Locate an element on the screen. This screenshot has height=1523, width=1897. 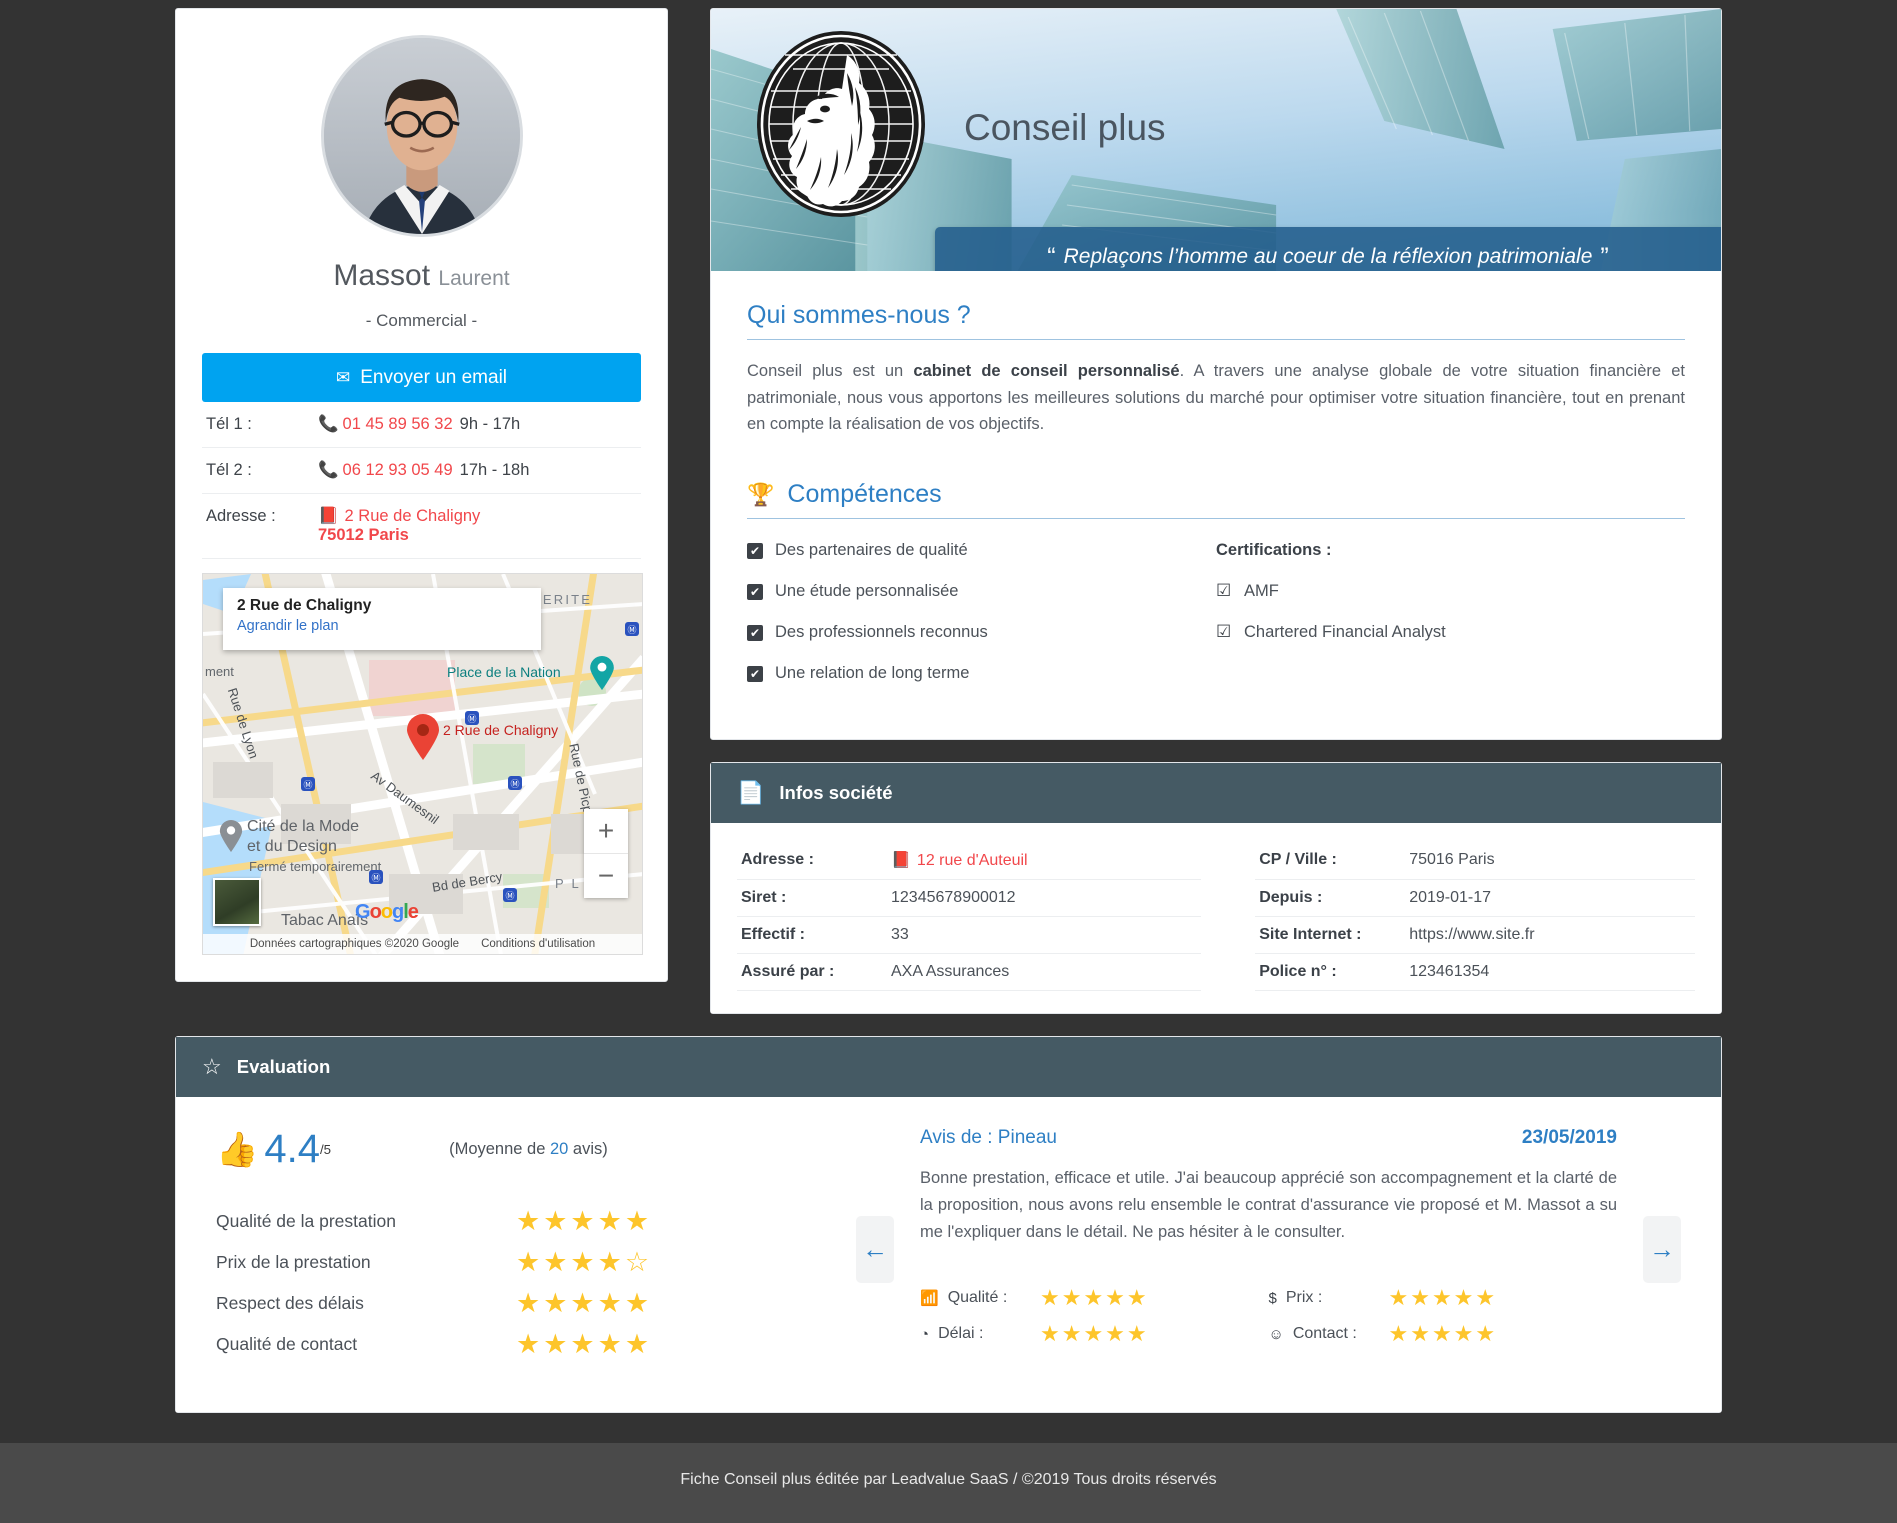
review-rating-delay: ◔ Délai : is located at coordinates (980, 1334).